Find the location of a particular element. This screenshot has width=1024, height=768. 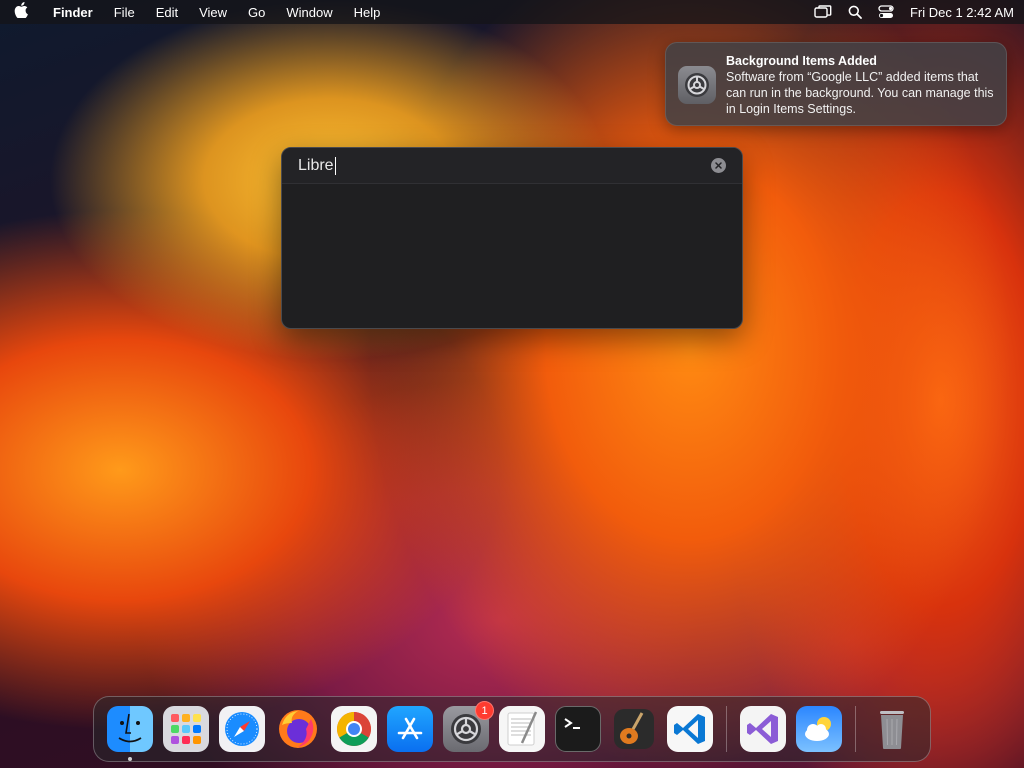

menu-help: Help is located at coordinates (367, 12).